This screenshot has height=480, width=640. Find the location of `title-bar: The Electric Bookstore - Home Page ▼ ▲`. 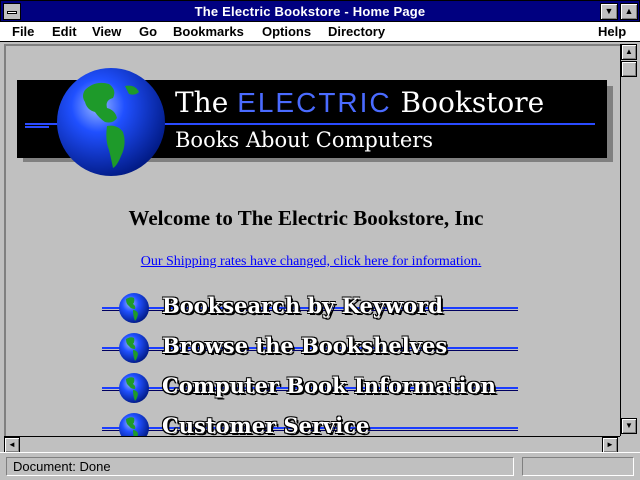

title-bar: The Electric Bookstore - Home Page ▼ ▲ is located at coordinates (320, 11).